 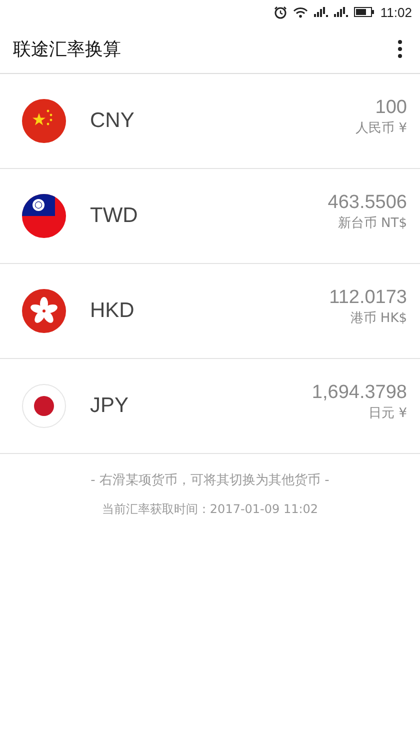 I want to click on currency-name: 港币 HK$, so click(x=378, y=318).